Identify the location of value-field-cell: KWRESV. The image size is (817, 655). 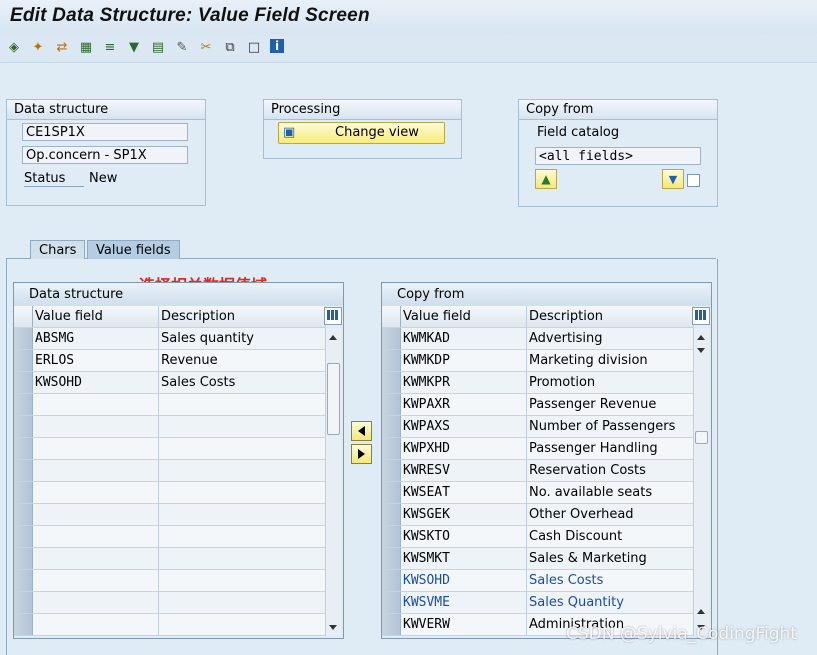
(463, 470).